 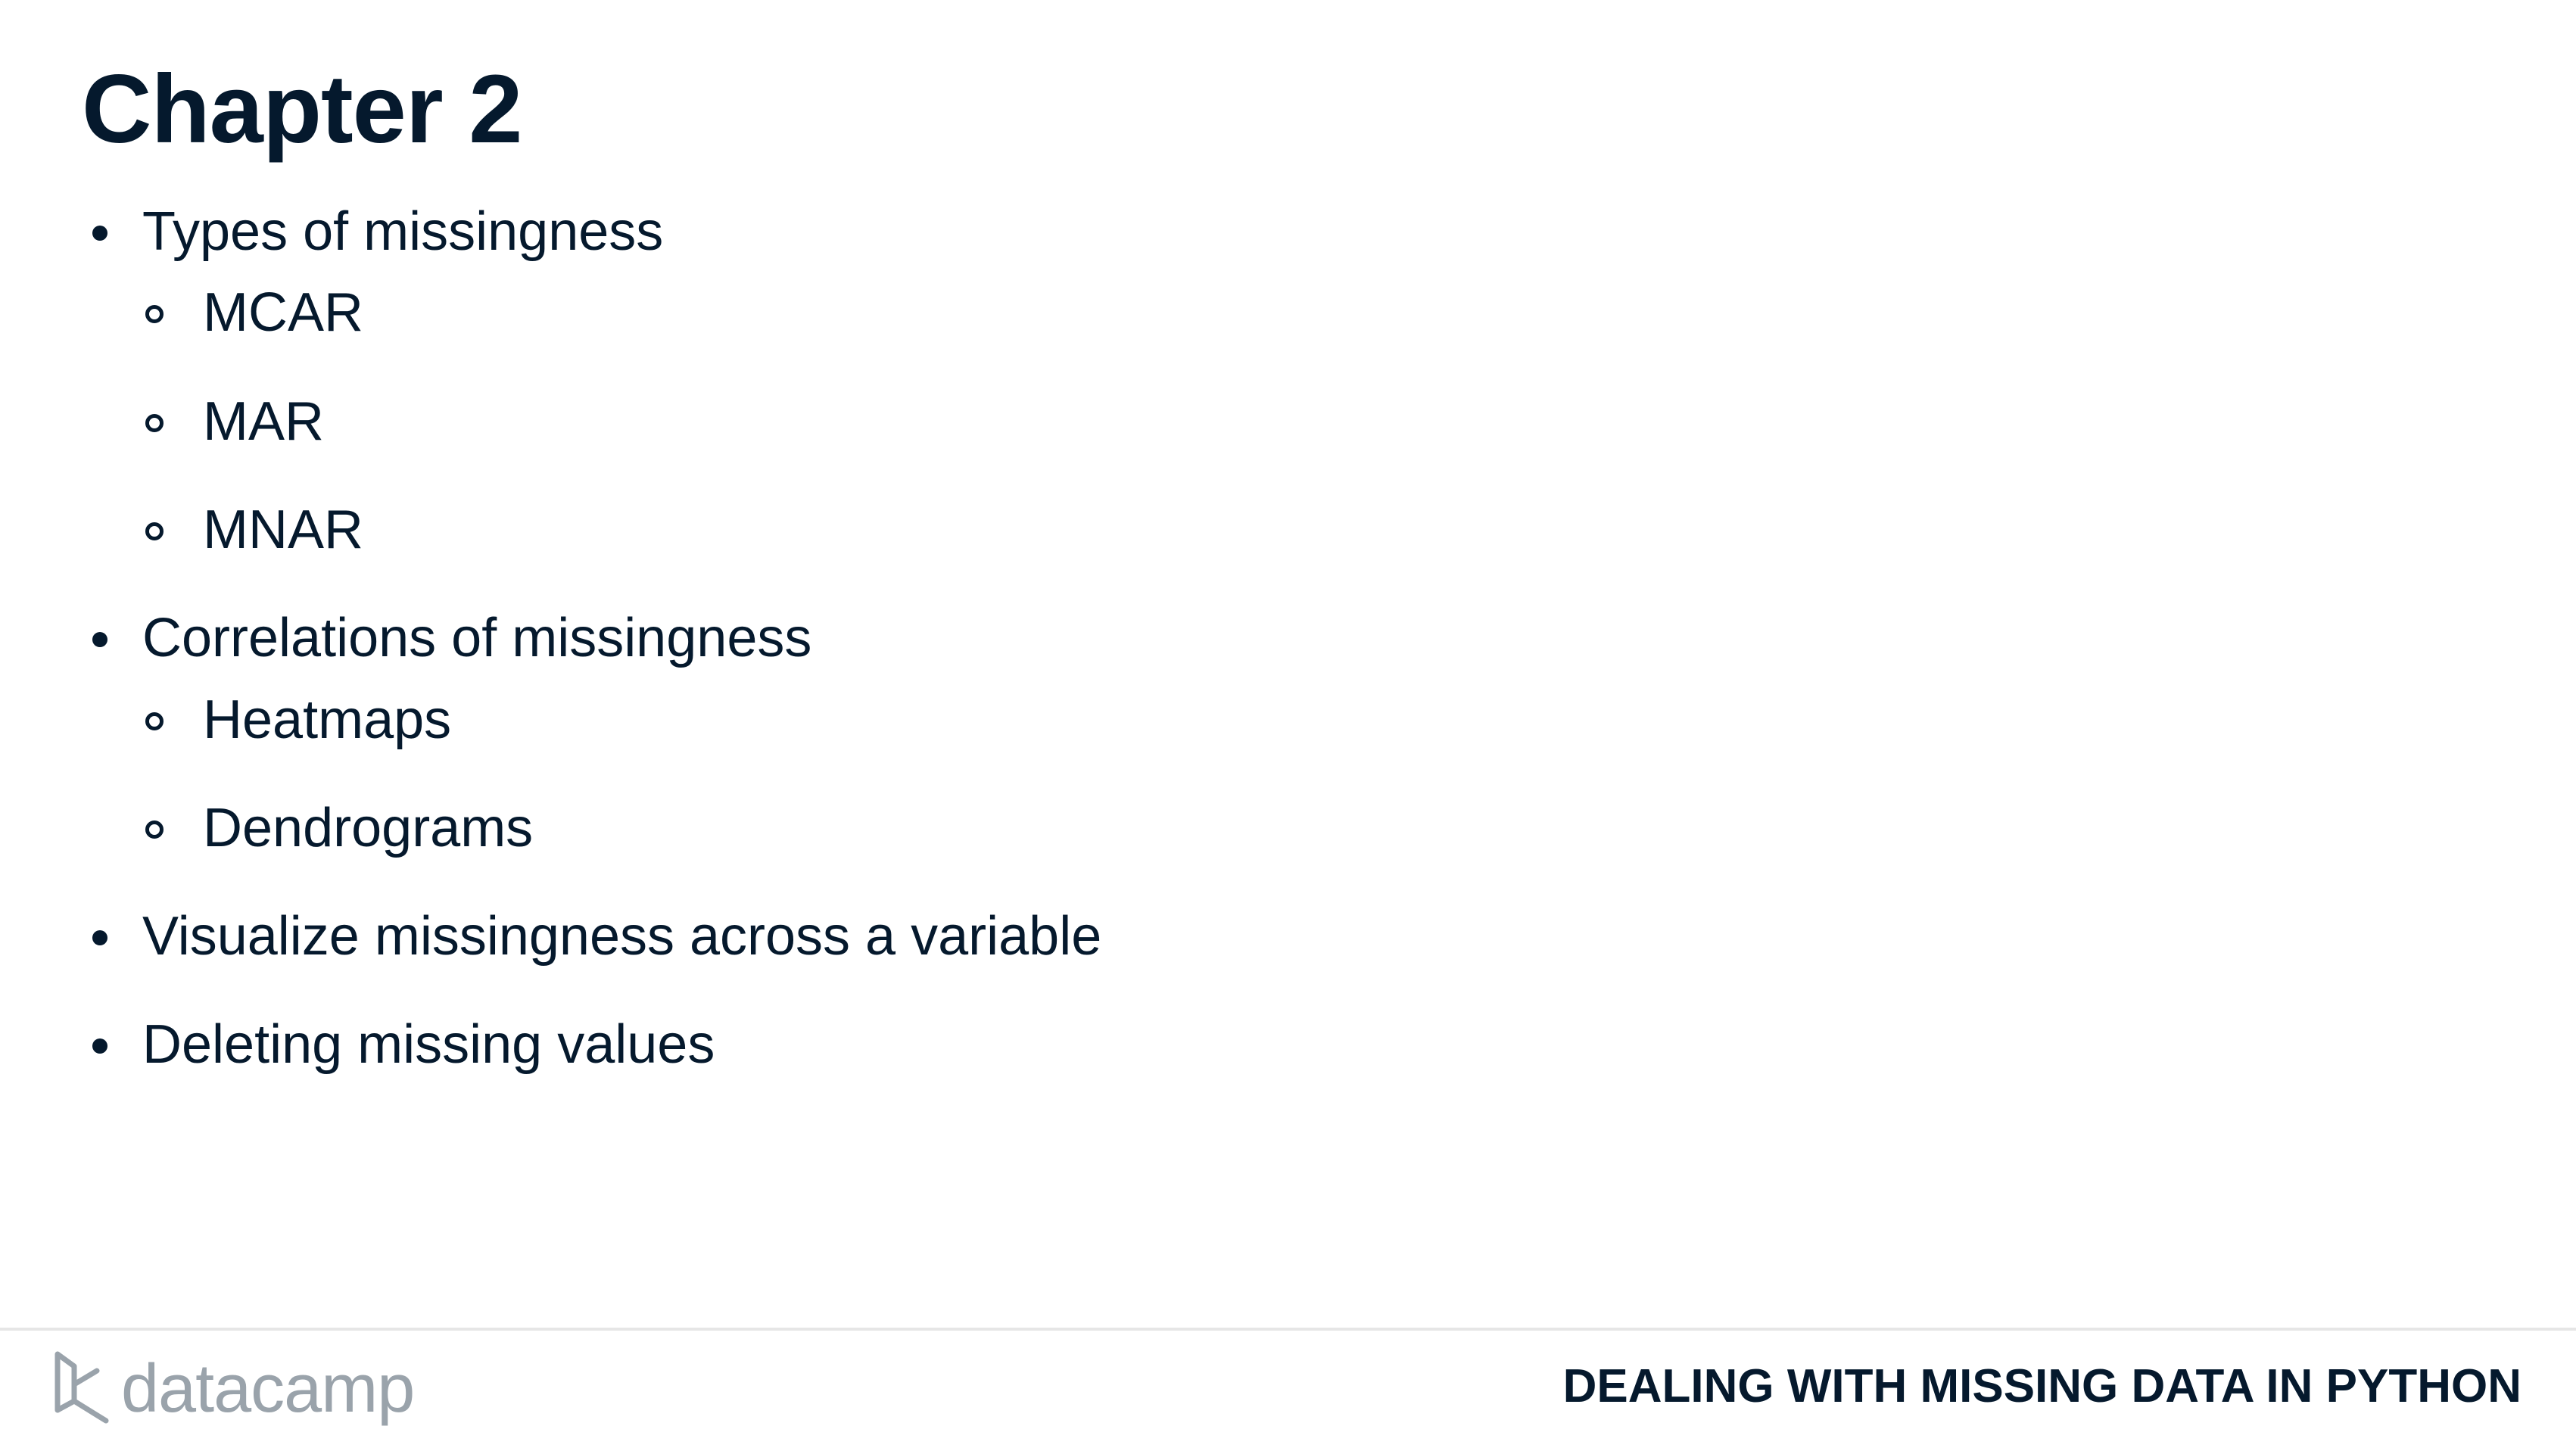 What do you see at coordinates (1288, 1329) in the screenshot?
I see `footer-divider` at bounding box center [1288, 1329].